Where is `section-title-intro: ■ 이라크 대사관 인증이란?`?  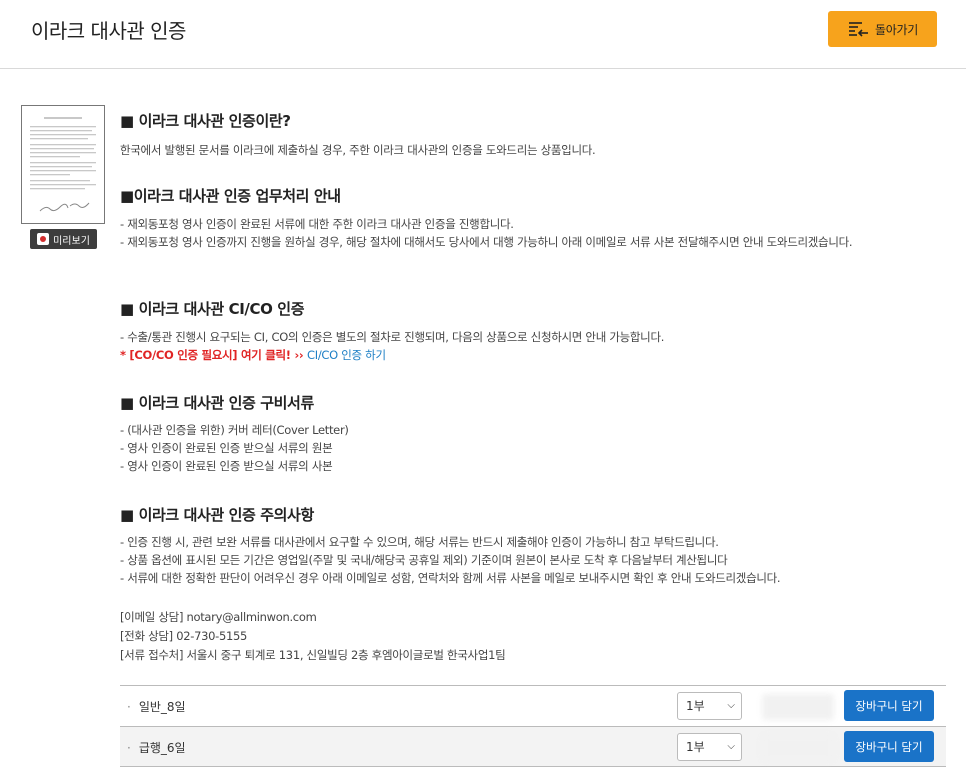
section-title-intro: ■ 이라크 대사관 인증이란? is located at coordinates (205, 121).